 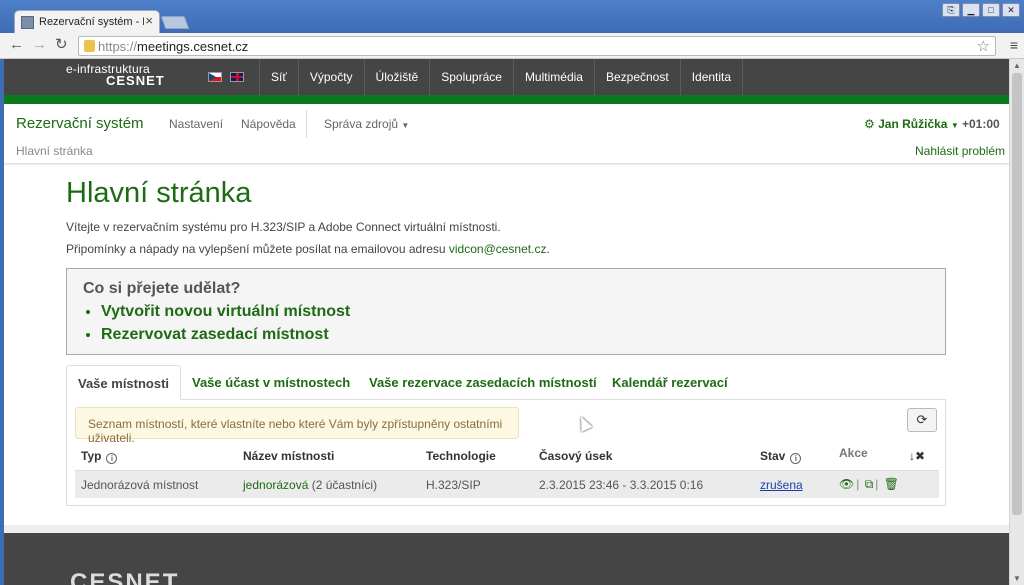 I want to click on address-bar: https://meetings.cesnet.cz ☆, so click(x=537, y=46).